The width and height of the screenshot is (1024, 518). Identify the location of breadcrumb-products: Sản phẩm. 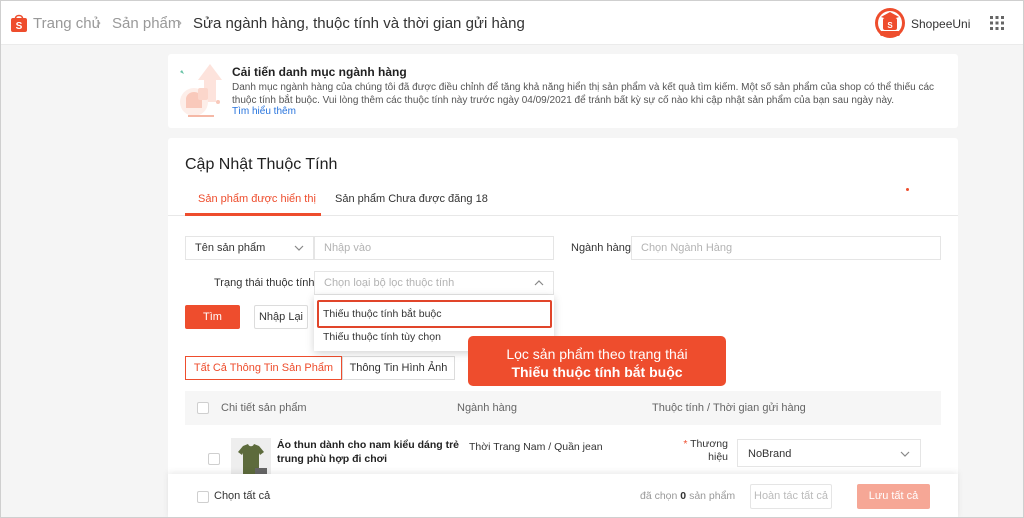
(146, 23).